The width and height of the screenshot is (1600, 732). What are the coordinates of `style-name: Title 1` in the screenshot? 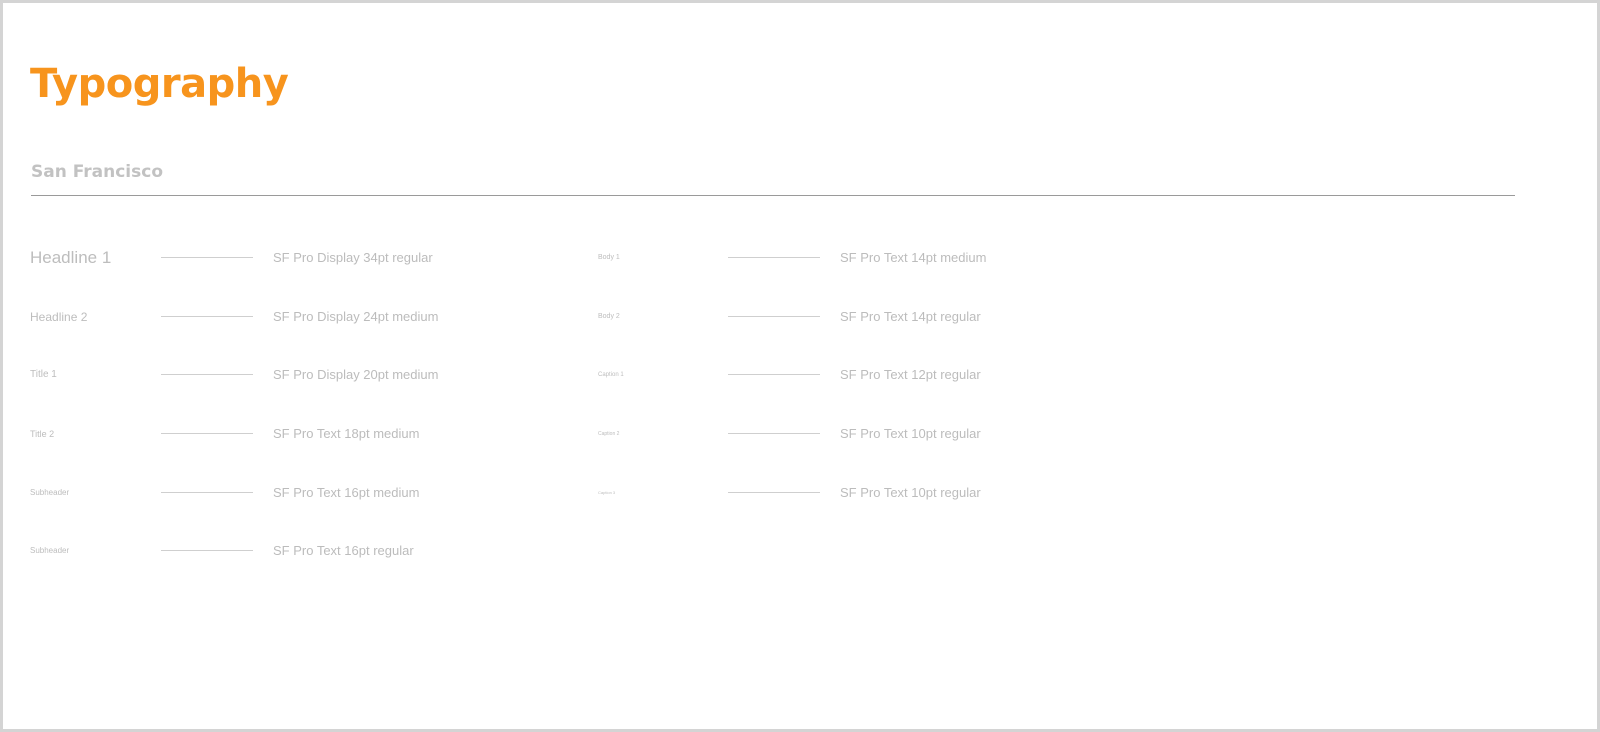 It's located at (43, 374).